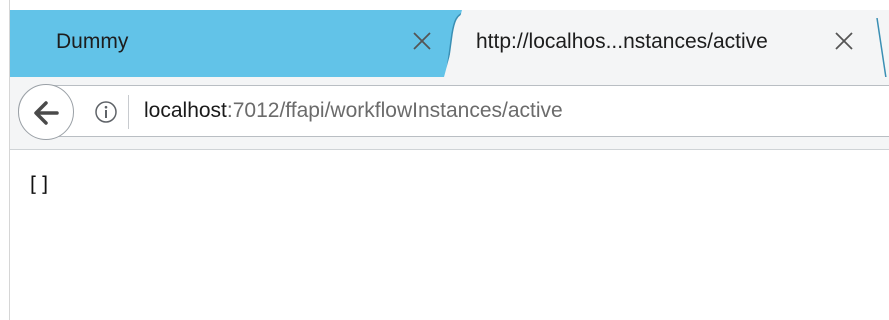 The image size is (889, 320). I want to click on back-button, so click(46, 112).